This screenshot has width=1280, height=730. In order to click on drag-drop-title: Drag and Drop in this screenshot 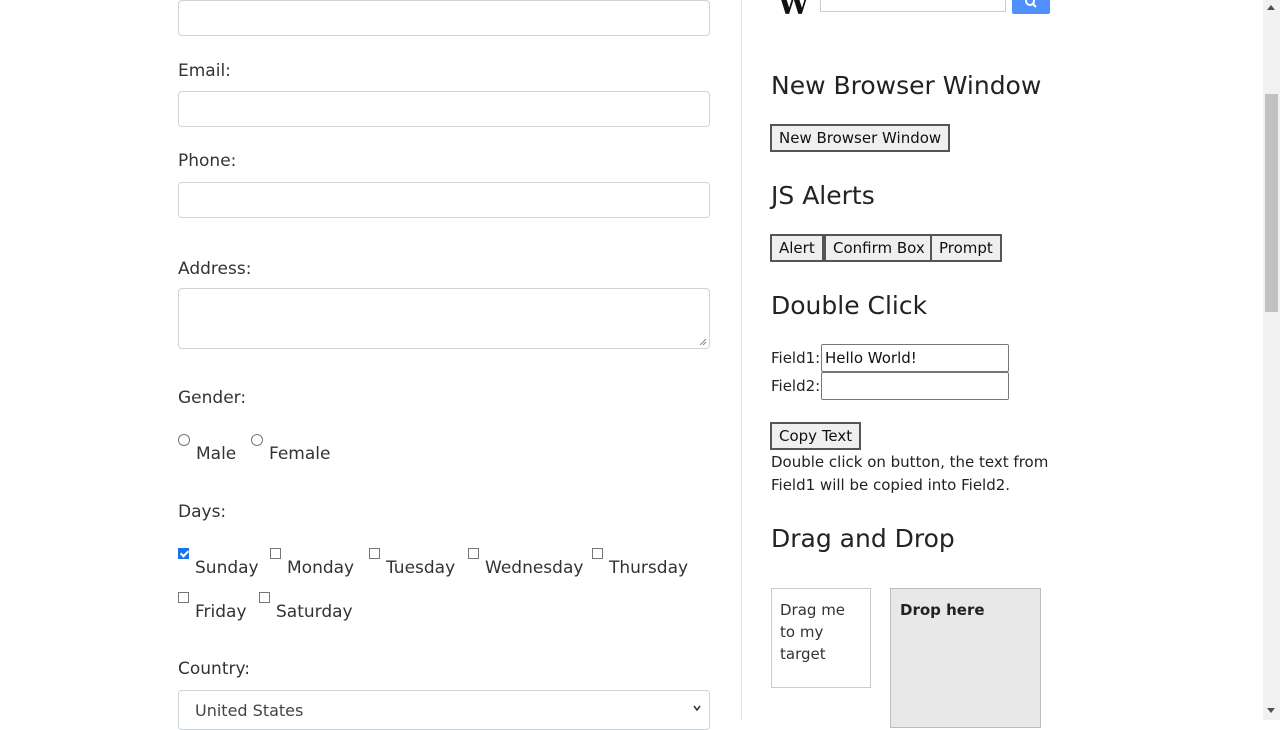, I will do `click(863, 538)`.